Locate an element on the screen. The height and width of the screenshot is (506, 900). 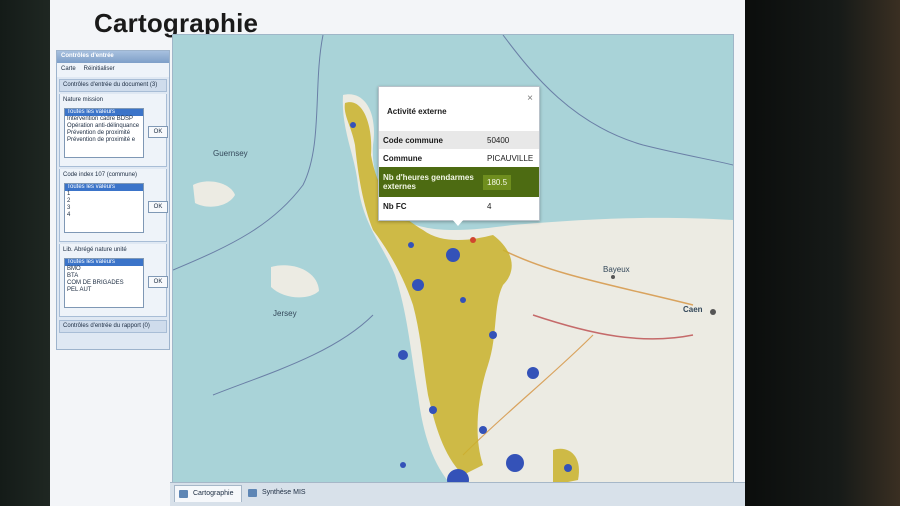
popup-value: PICAUVILLE is located at coordinates (510, 158).